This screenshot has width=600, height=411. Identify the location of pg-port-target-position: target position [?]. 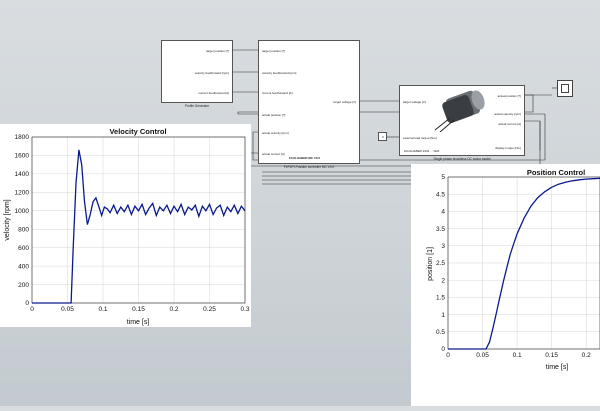
(217, 51).